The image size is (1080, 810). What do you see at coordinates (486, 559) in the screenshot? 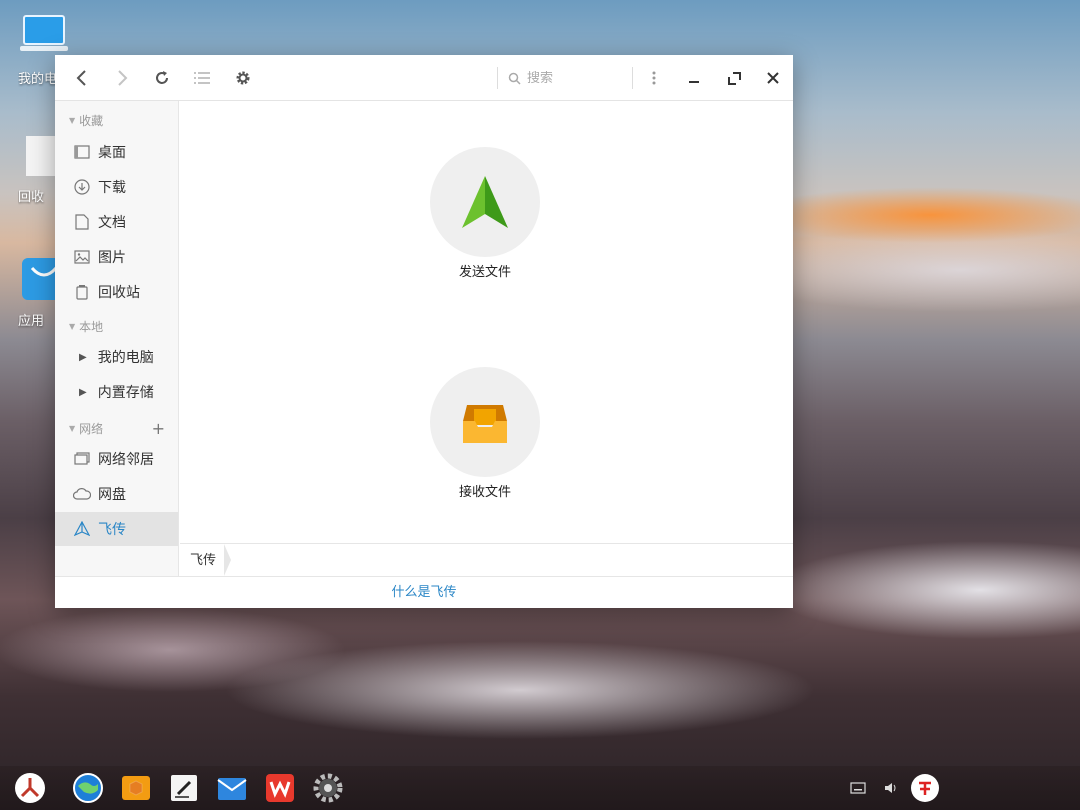
I see `breadcrumb: 飞传` at bounding box center [486, 559].